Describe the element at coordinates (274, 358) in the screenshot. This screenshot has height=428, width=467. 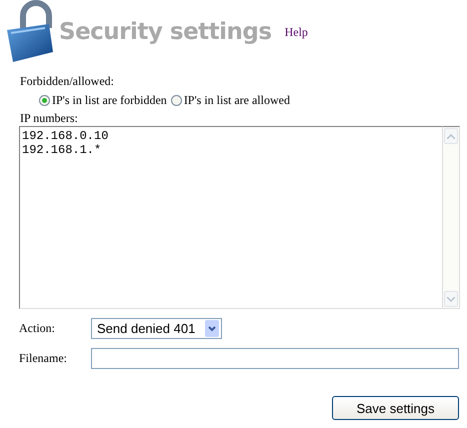
I see `filename-field` at that location.